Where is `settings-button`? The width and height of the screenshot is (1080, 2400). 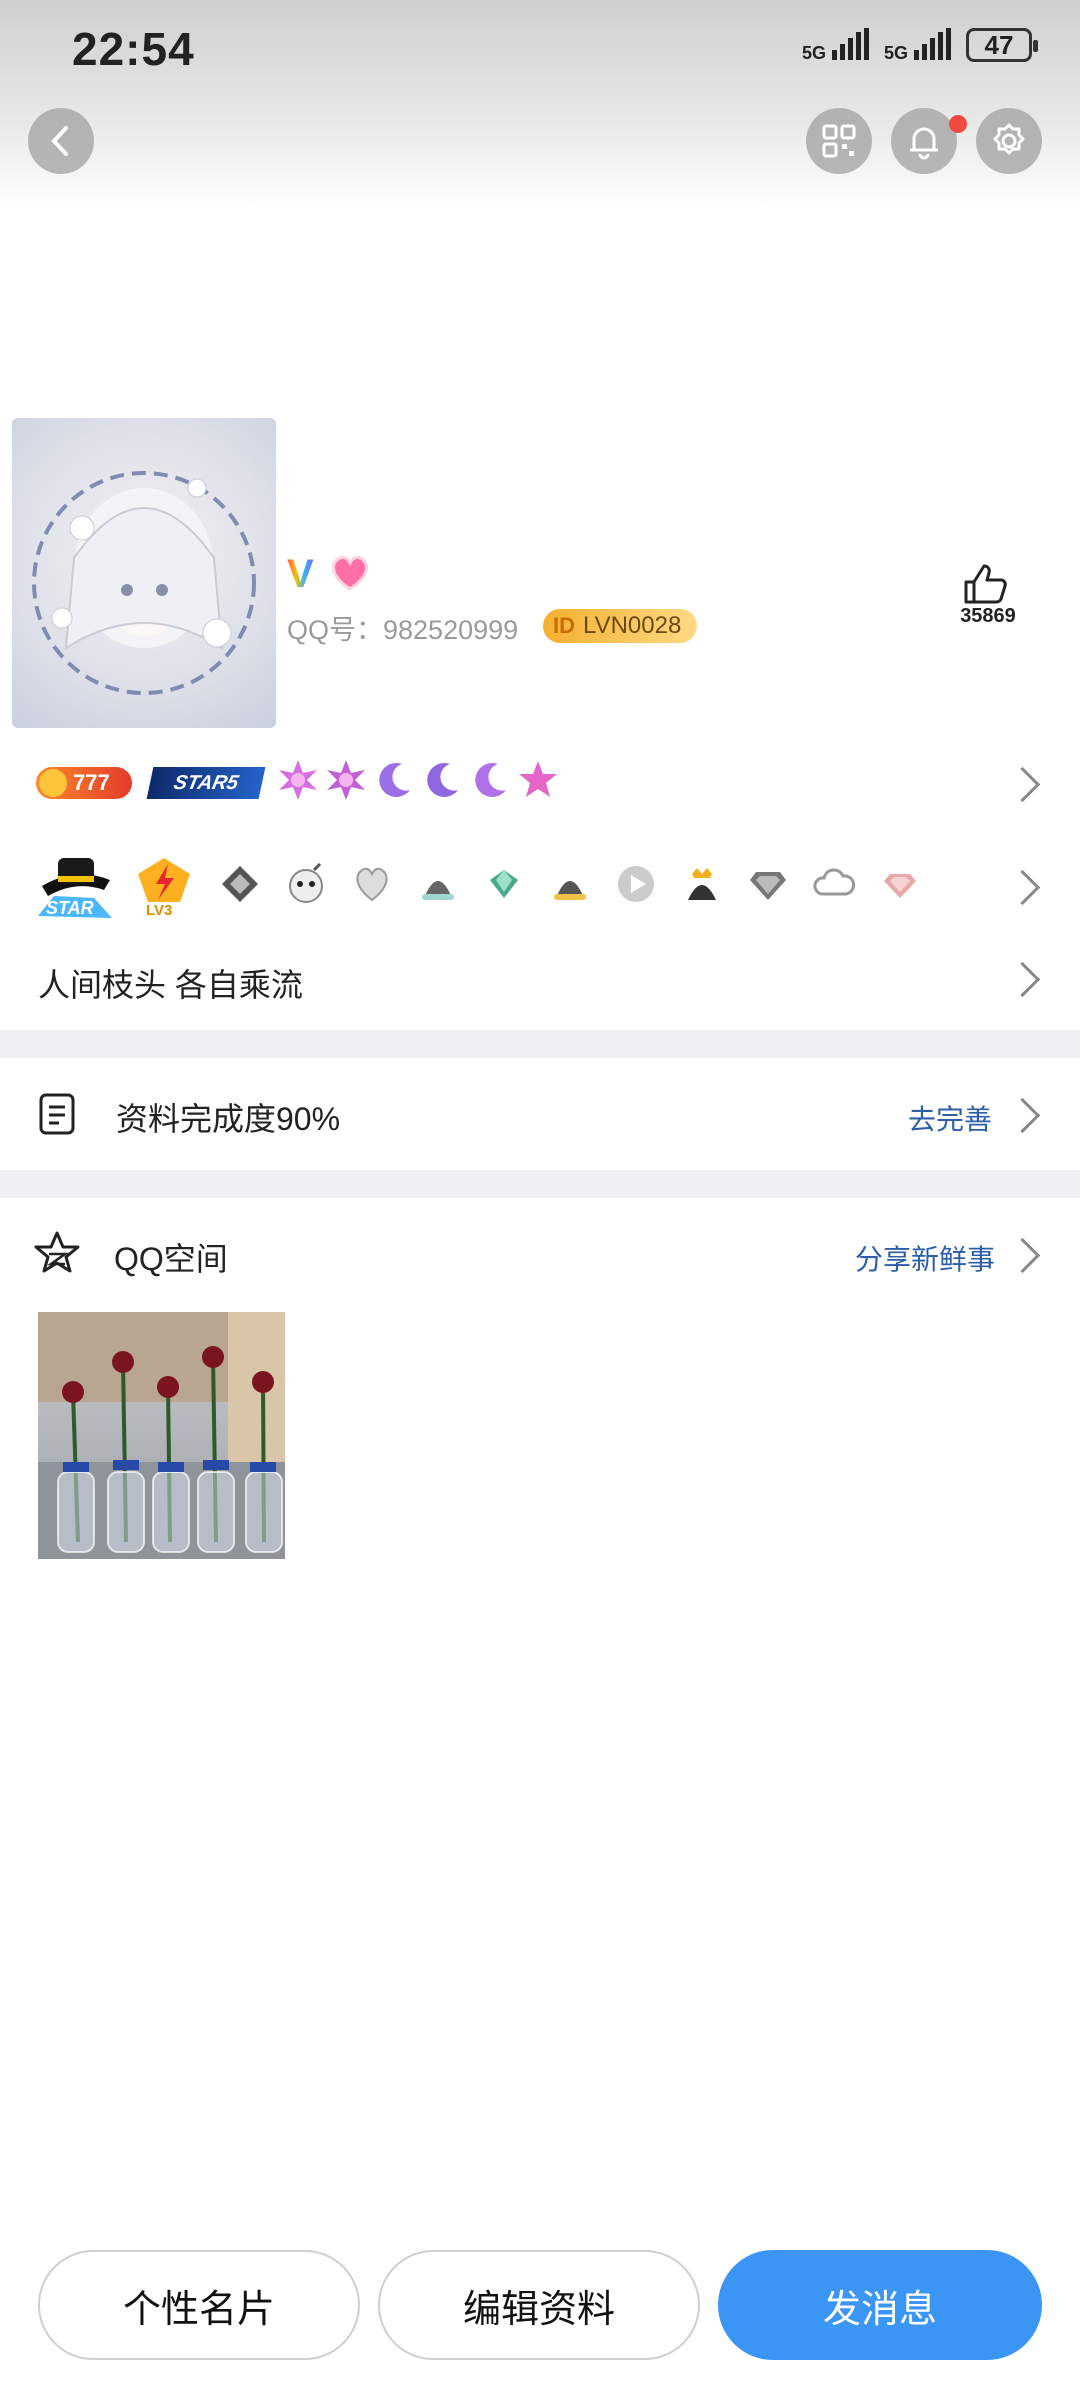 settings-button is located at coordinates (1009, 141).